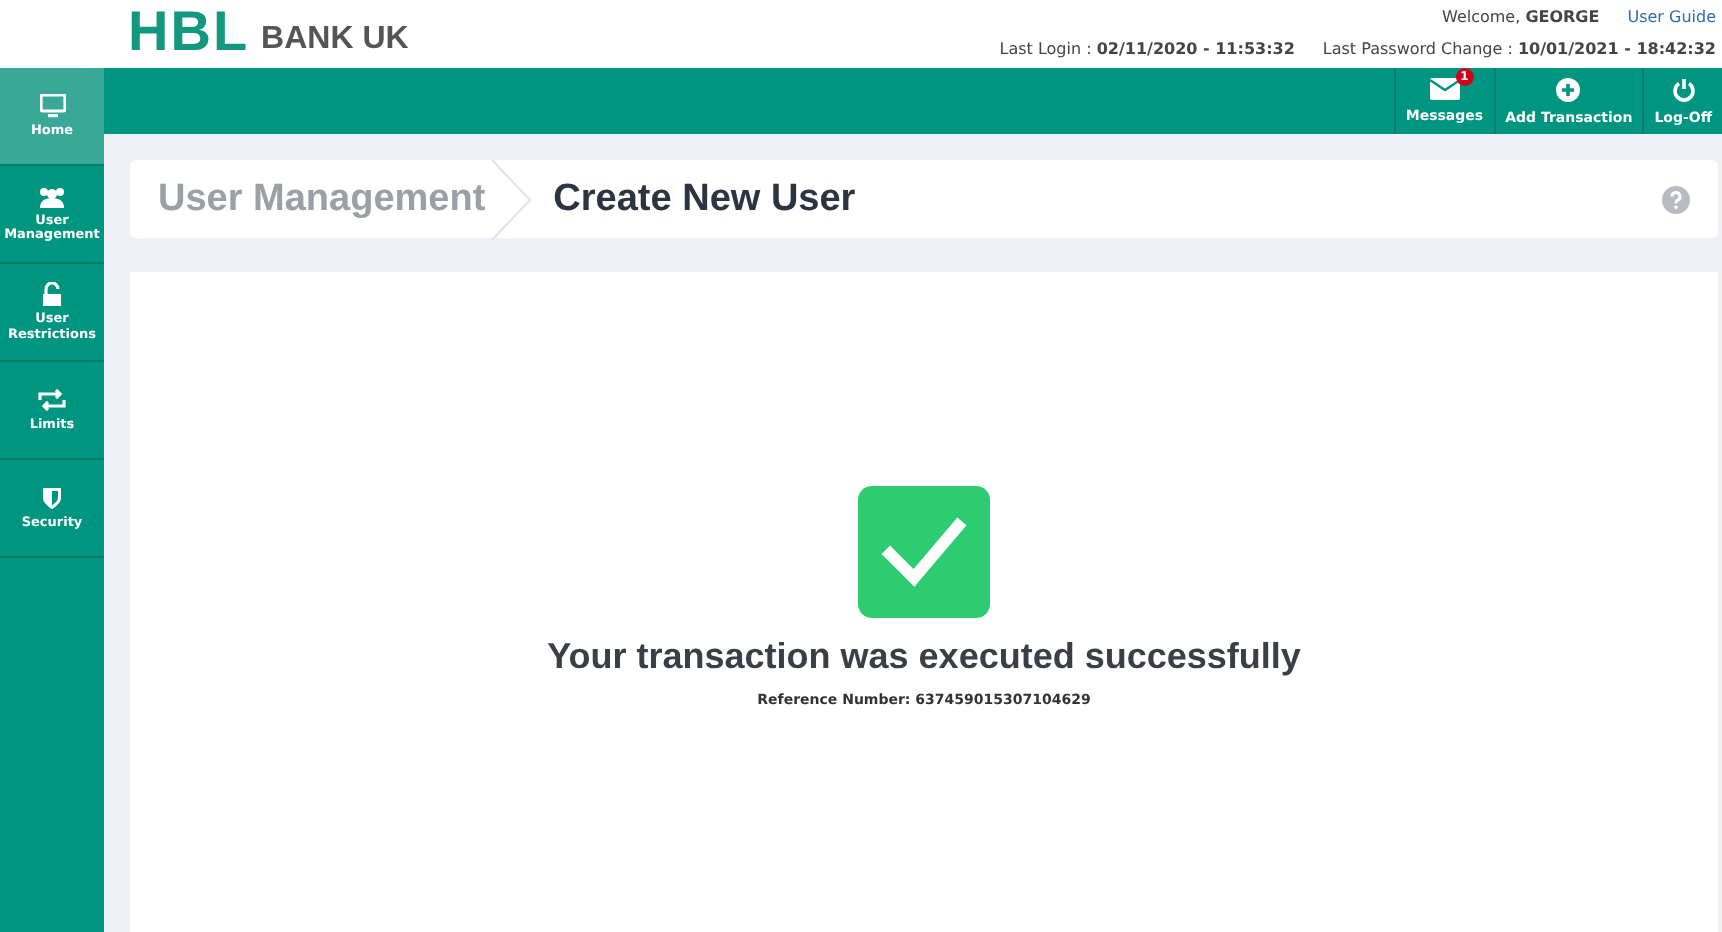 The width and height of the screenshot is (1722, 932). Describe the element at coordinates (52, 399) in the screenshot. I see `repeat-icon` at that location.